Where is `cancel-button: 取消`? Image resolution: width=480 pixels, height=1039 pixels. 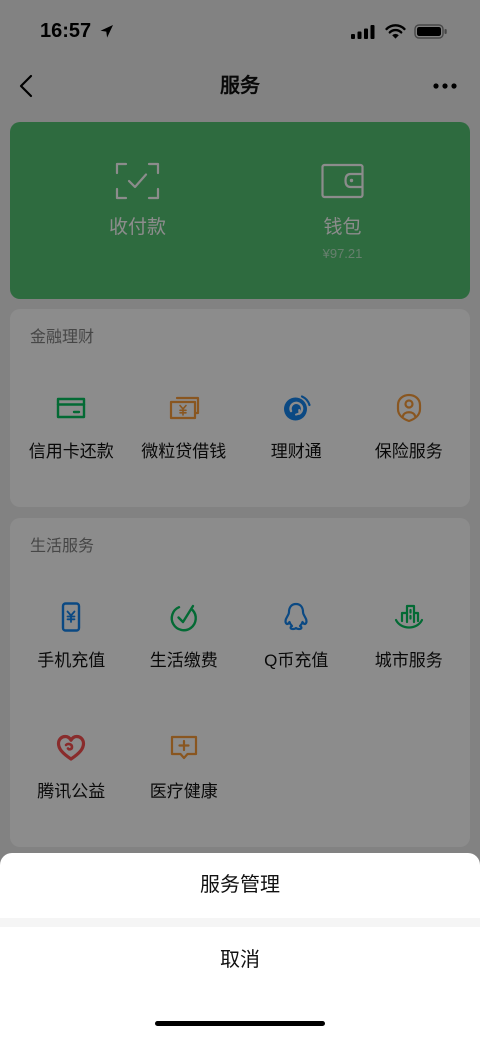
cancel-button: 取消 is located at coordinates (240, 960).